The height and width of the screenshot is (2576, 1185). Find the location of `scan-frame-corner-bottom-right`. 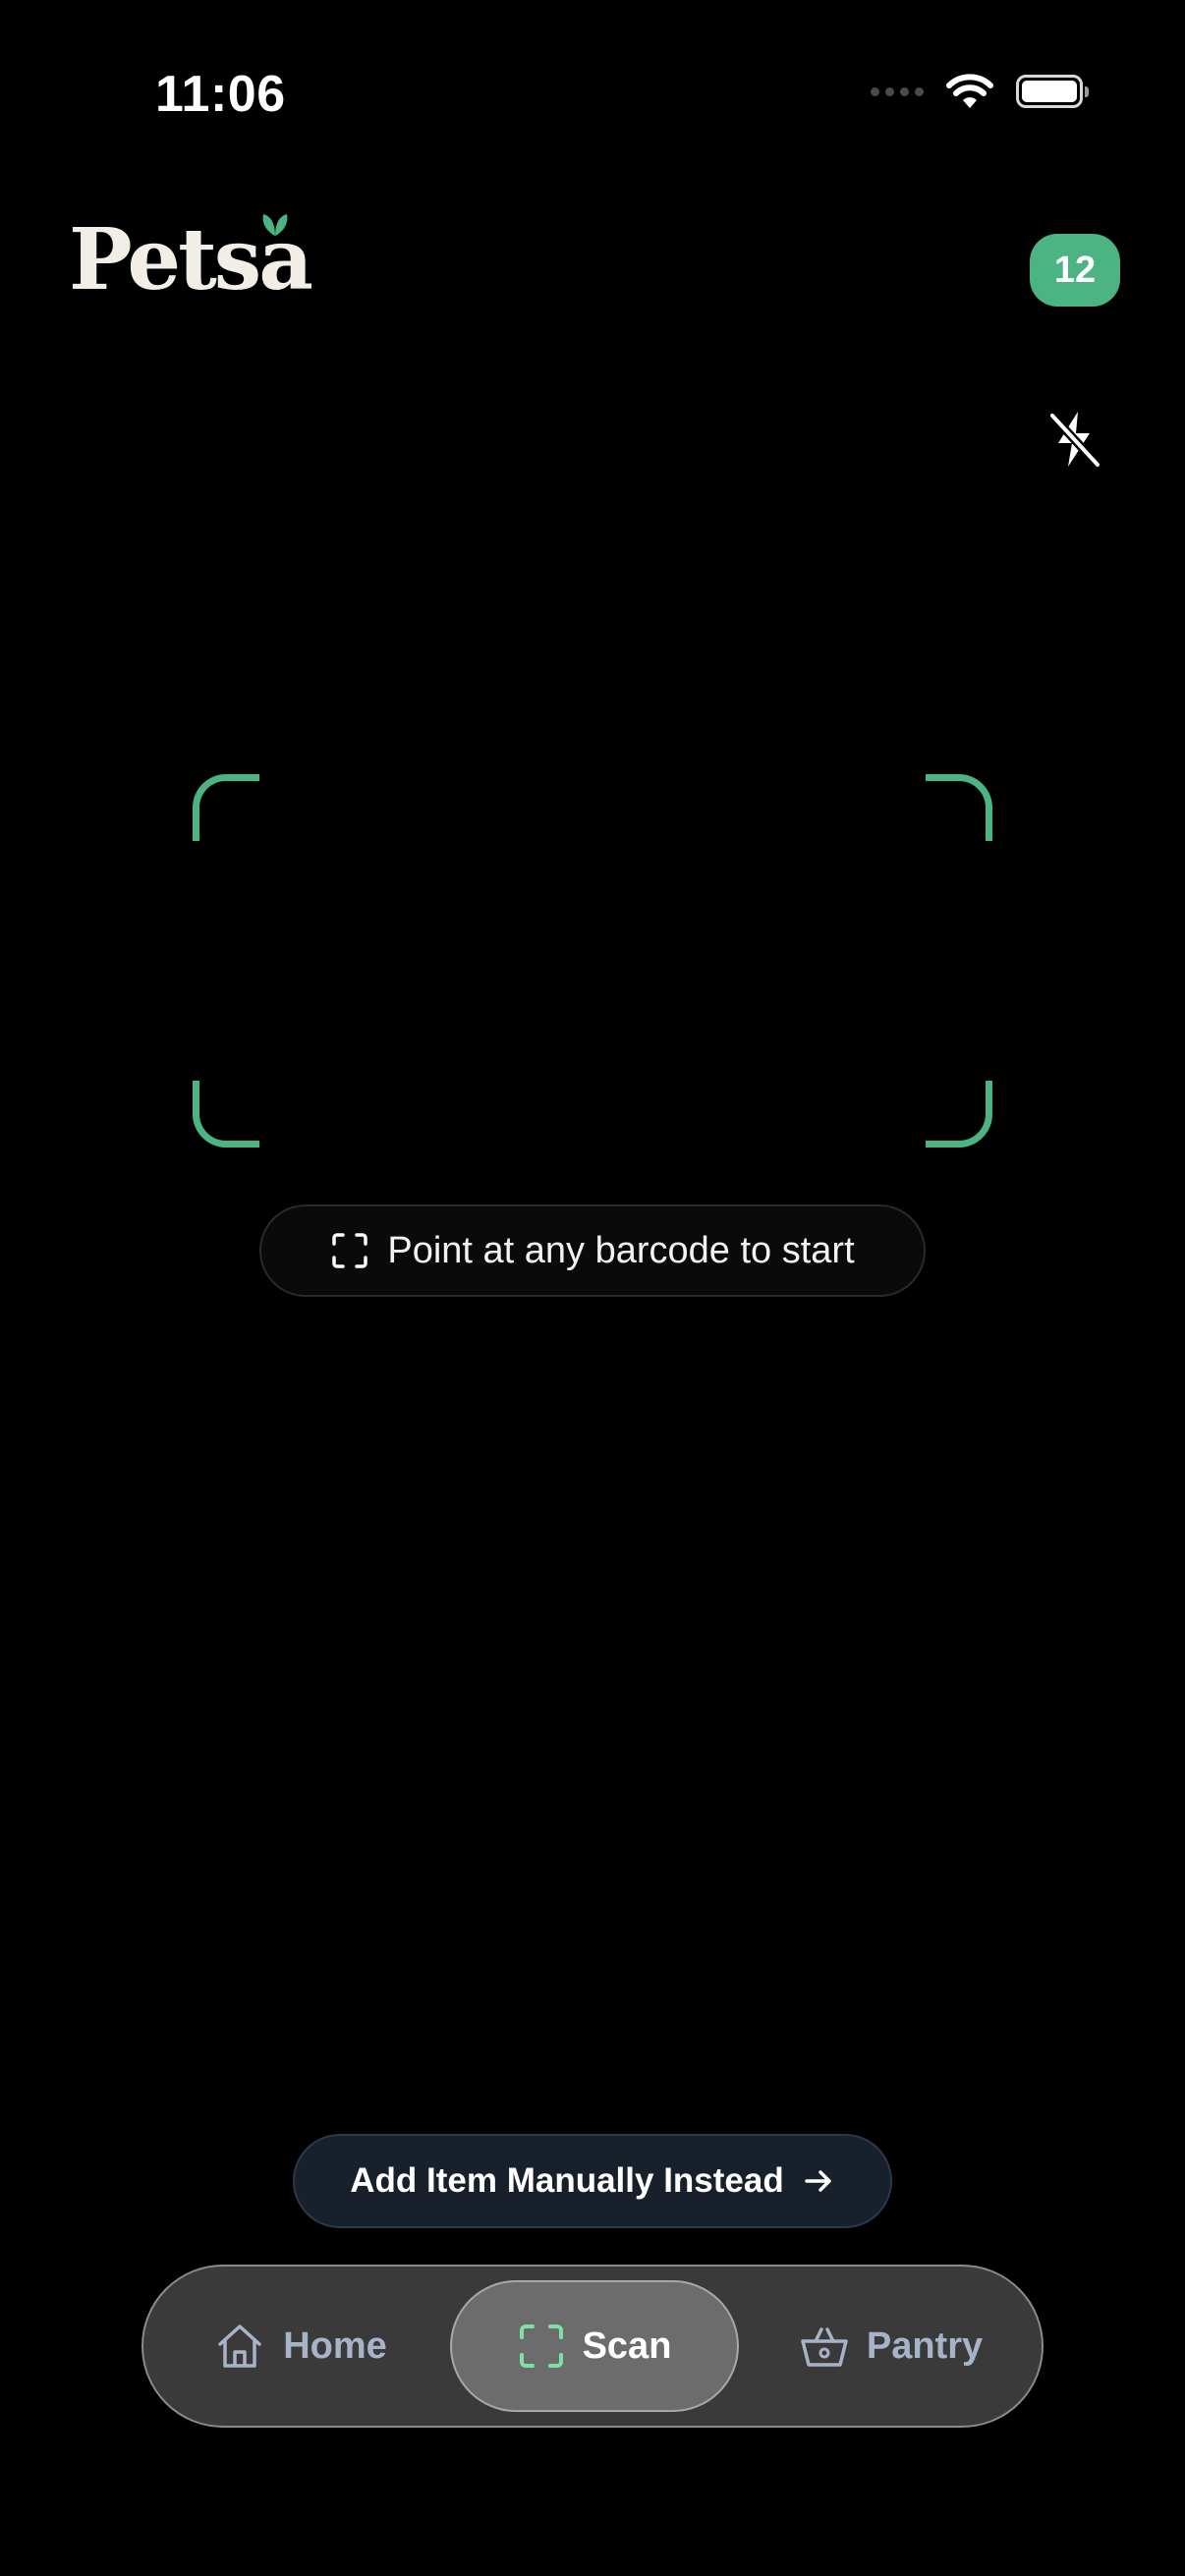

scan-frame-corner-bottom-right is located at coordinates (959, 1114).